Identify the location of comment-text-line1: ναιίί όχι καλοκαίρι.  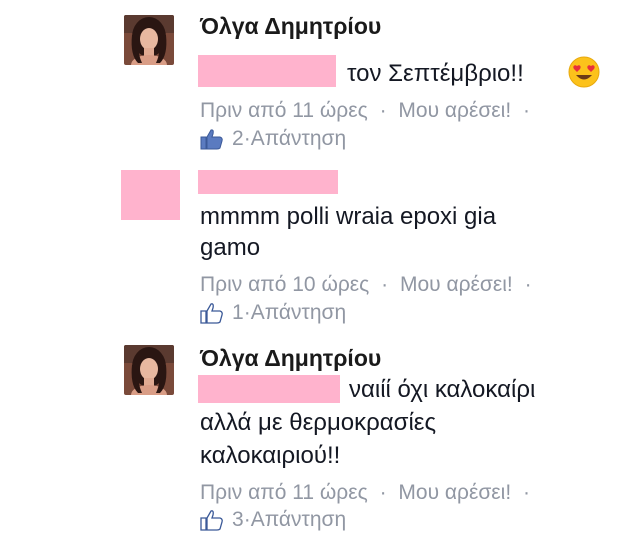
(442, 389).